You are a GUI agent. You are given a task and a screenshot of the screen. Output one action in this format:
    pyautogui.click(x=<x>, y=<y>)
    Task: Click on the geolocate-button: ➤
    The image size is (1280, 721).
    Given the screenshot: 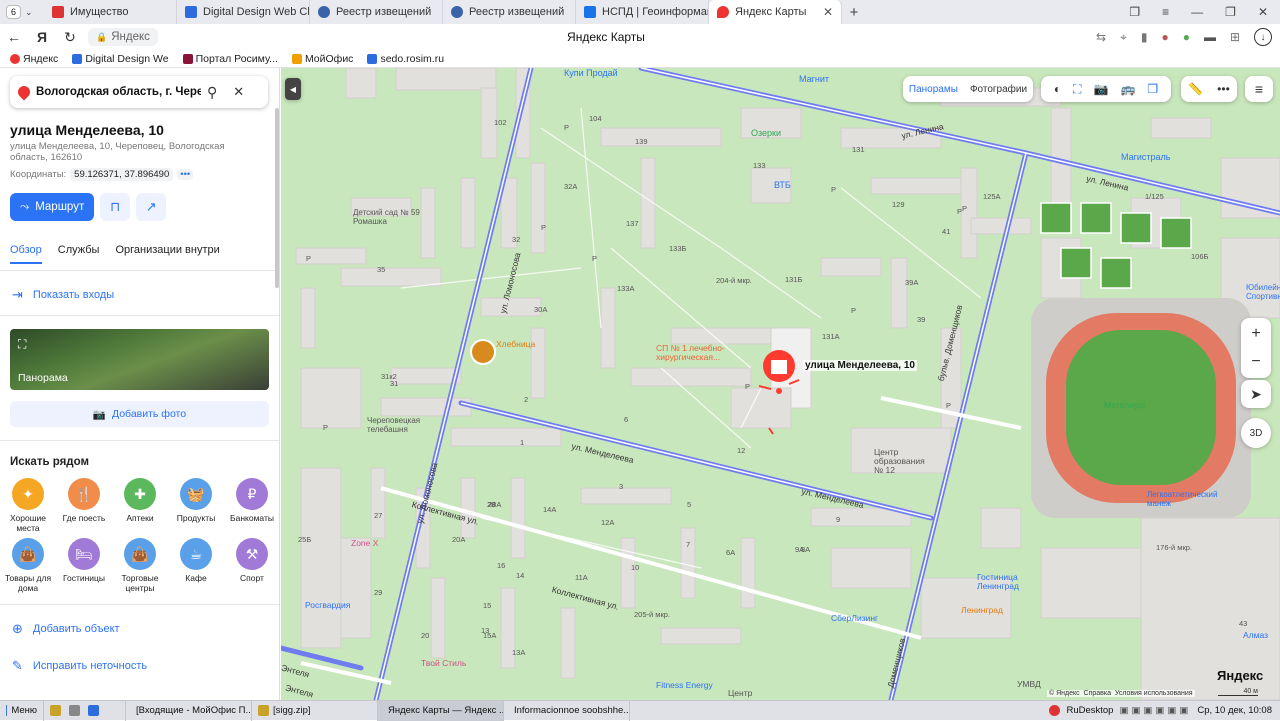 What is the action you would take?
    pyautogui.click(x=1256, y=394)
    